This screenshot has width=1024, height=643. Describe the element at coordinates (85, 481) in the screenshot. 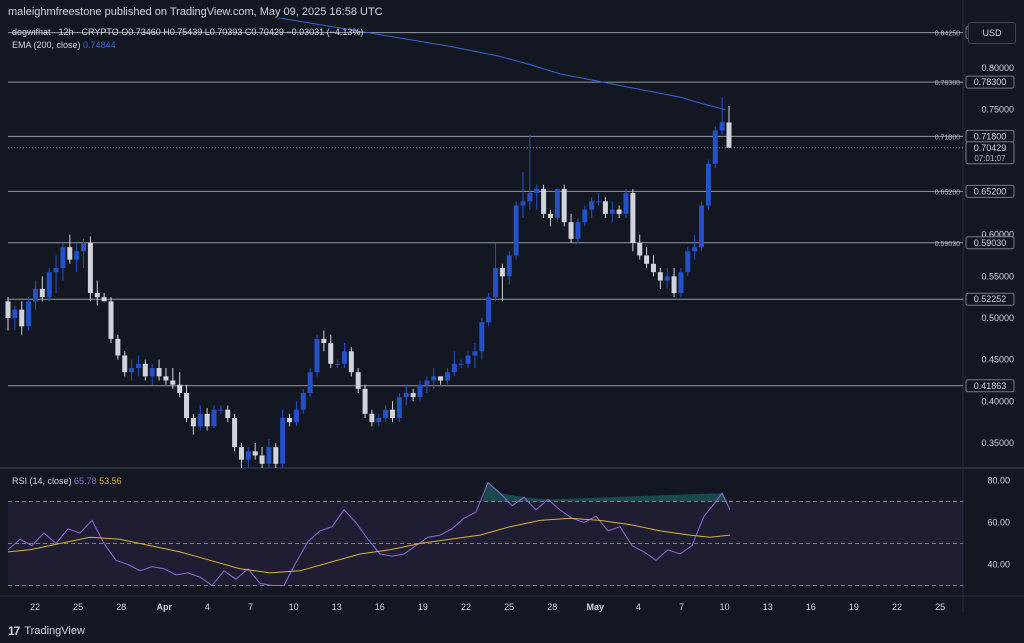

I see `rsi-value: 65.78` at that location.